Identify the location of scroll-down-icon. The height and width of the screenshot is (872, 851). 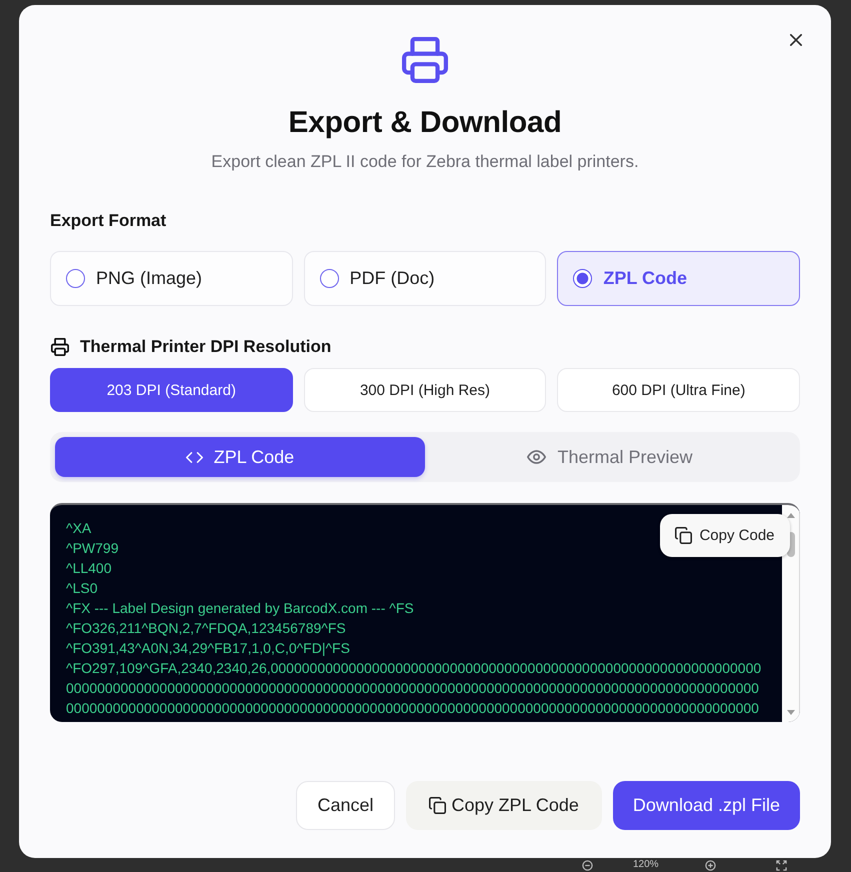
(790, 712).